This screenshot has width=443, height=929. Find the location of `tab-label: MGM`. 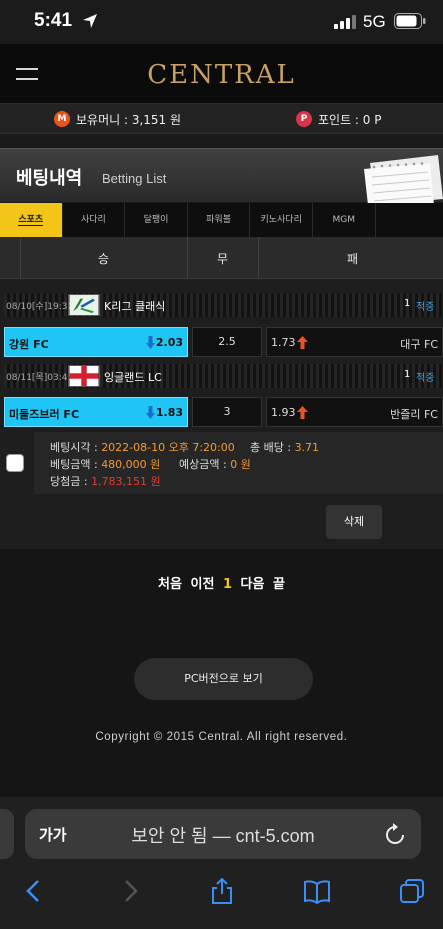

tab-label: MGM is located at coordinates (344, 220).